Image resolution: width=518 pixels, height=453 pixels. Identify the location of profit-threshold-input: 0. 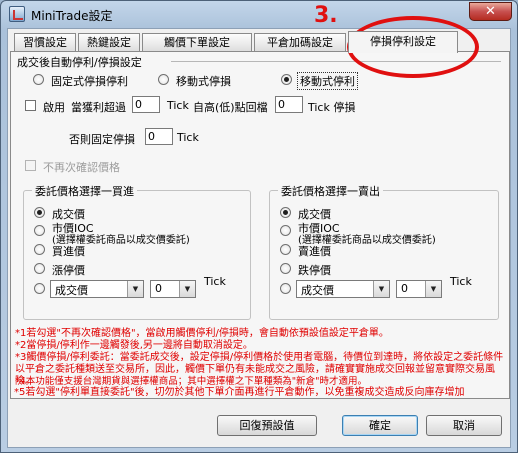
(146, 104).